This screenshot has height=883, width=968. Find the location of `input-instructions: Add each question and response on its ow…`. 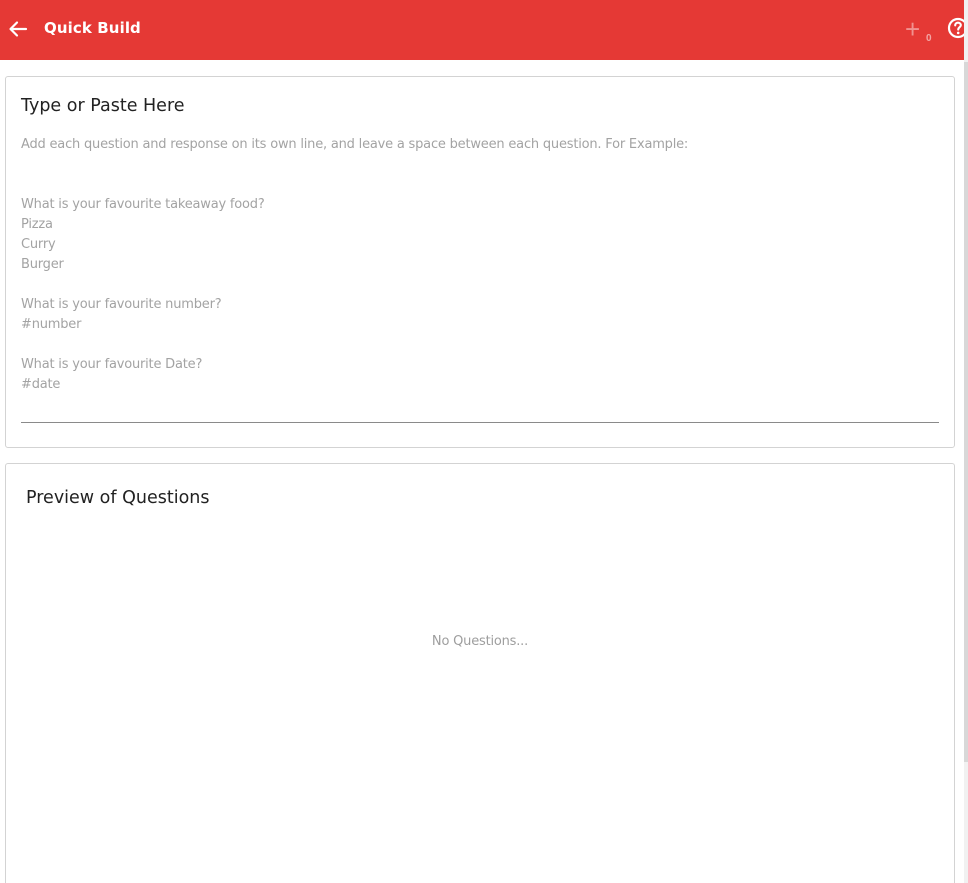

input-instructions: Add each question and response on its ow… is located at coordinates (355, 144).